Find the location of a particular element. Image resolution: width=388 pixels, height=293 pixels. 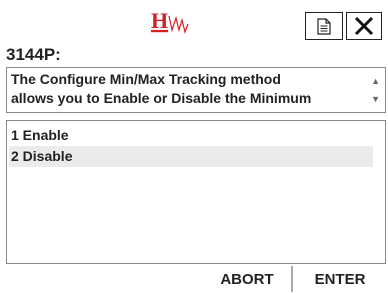

document-icon is located at coordinates (324, 26).